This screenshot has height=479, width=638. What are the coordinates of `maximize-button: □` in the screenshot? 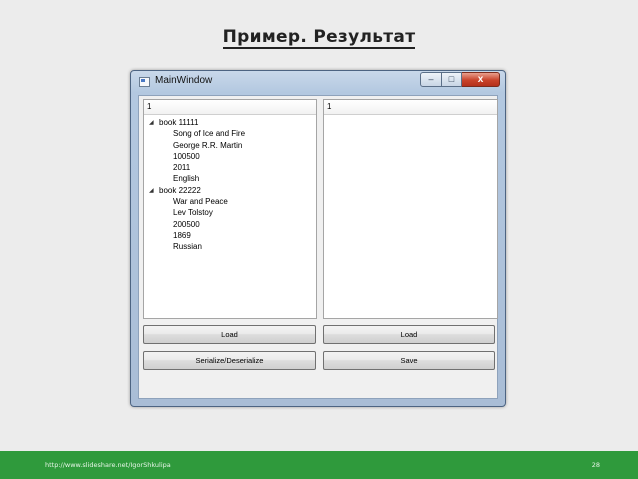 It's located at (452, 79).